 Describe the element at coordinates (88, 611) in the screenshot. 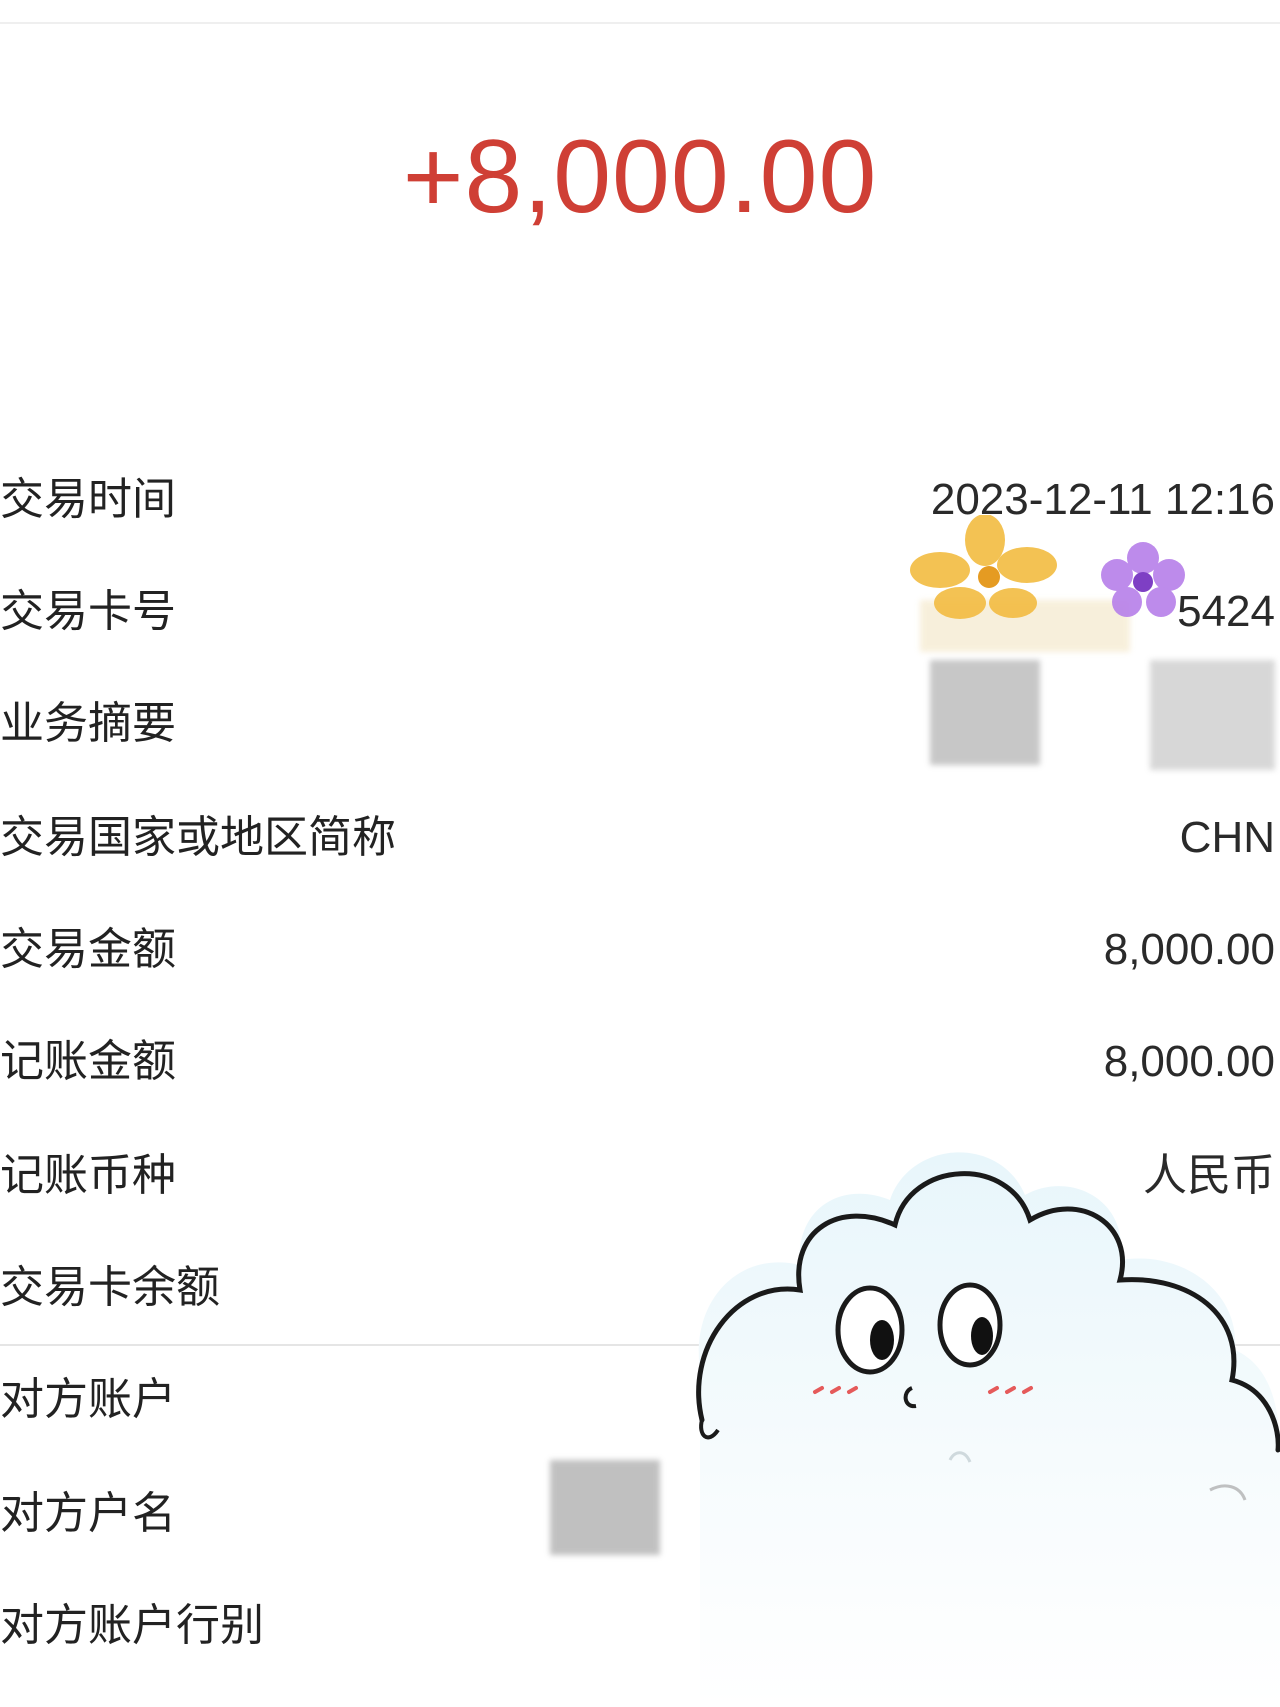

I see `row-label: 交易卡号` at that location.